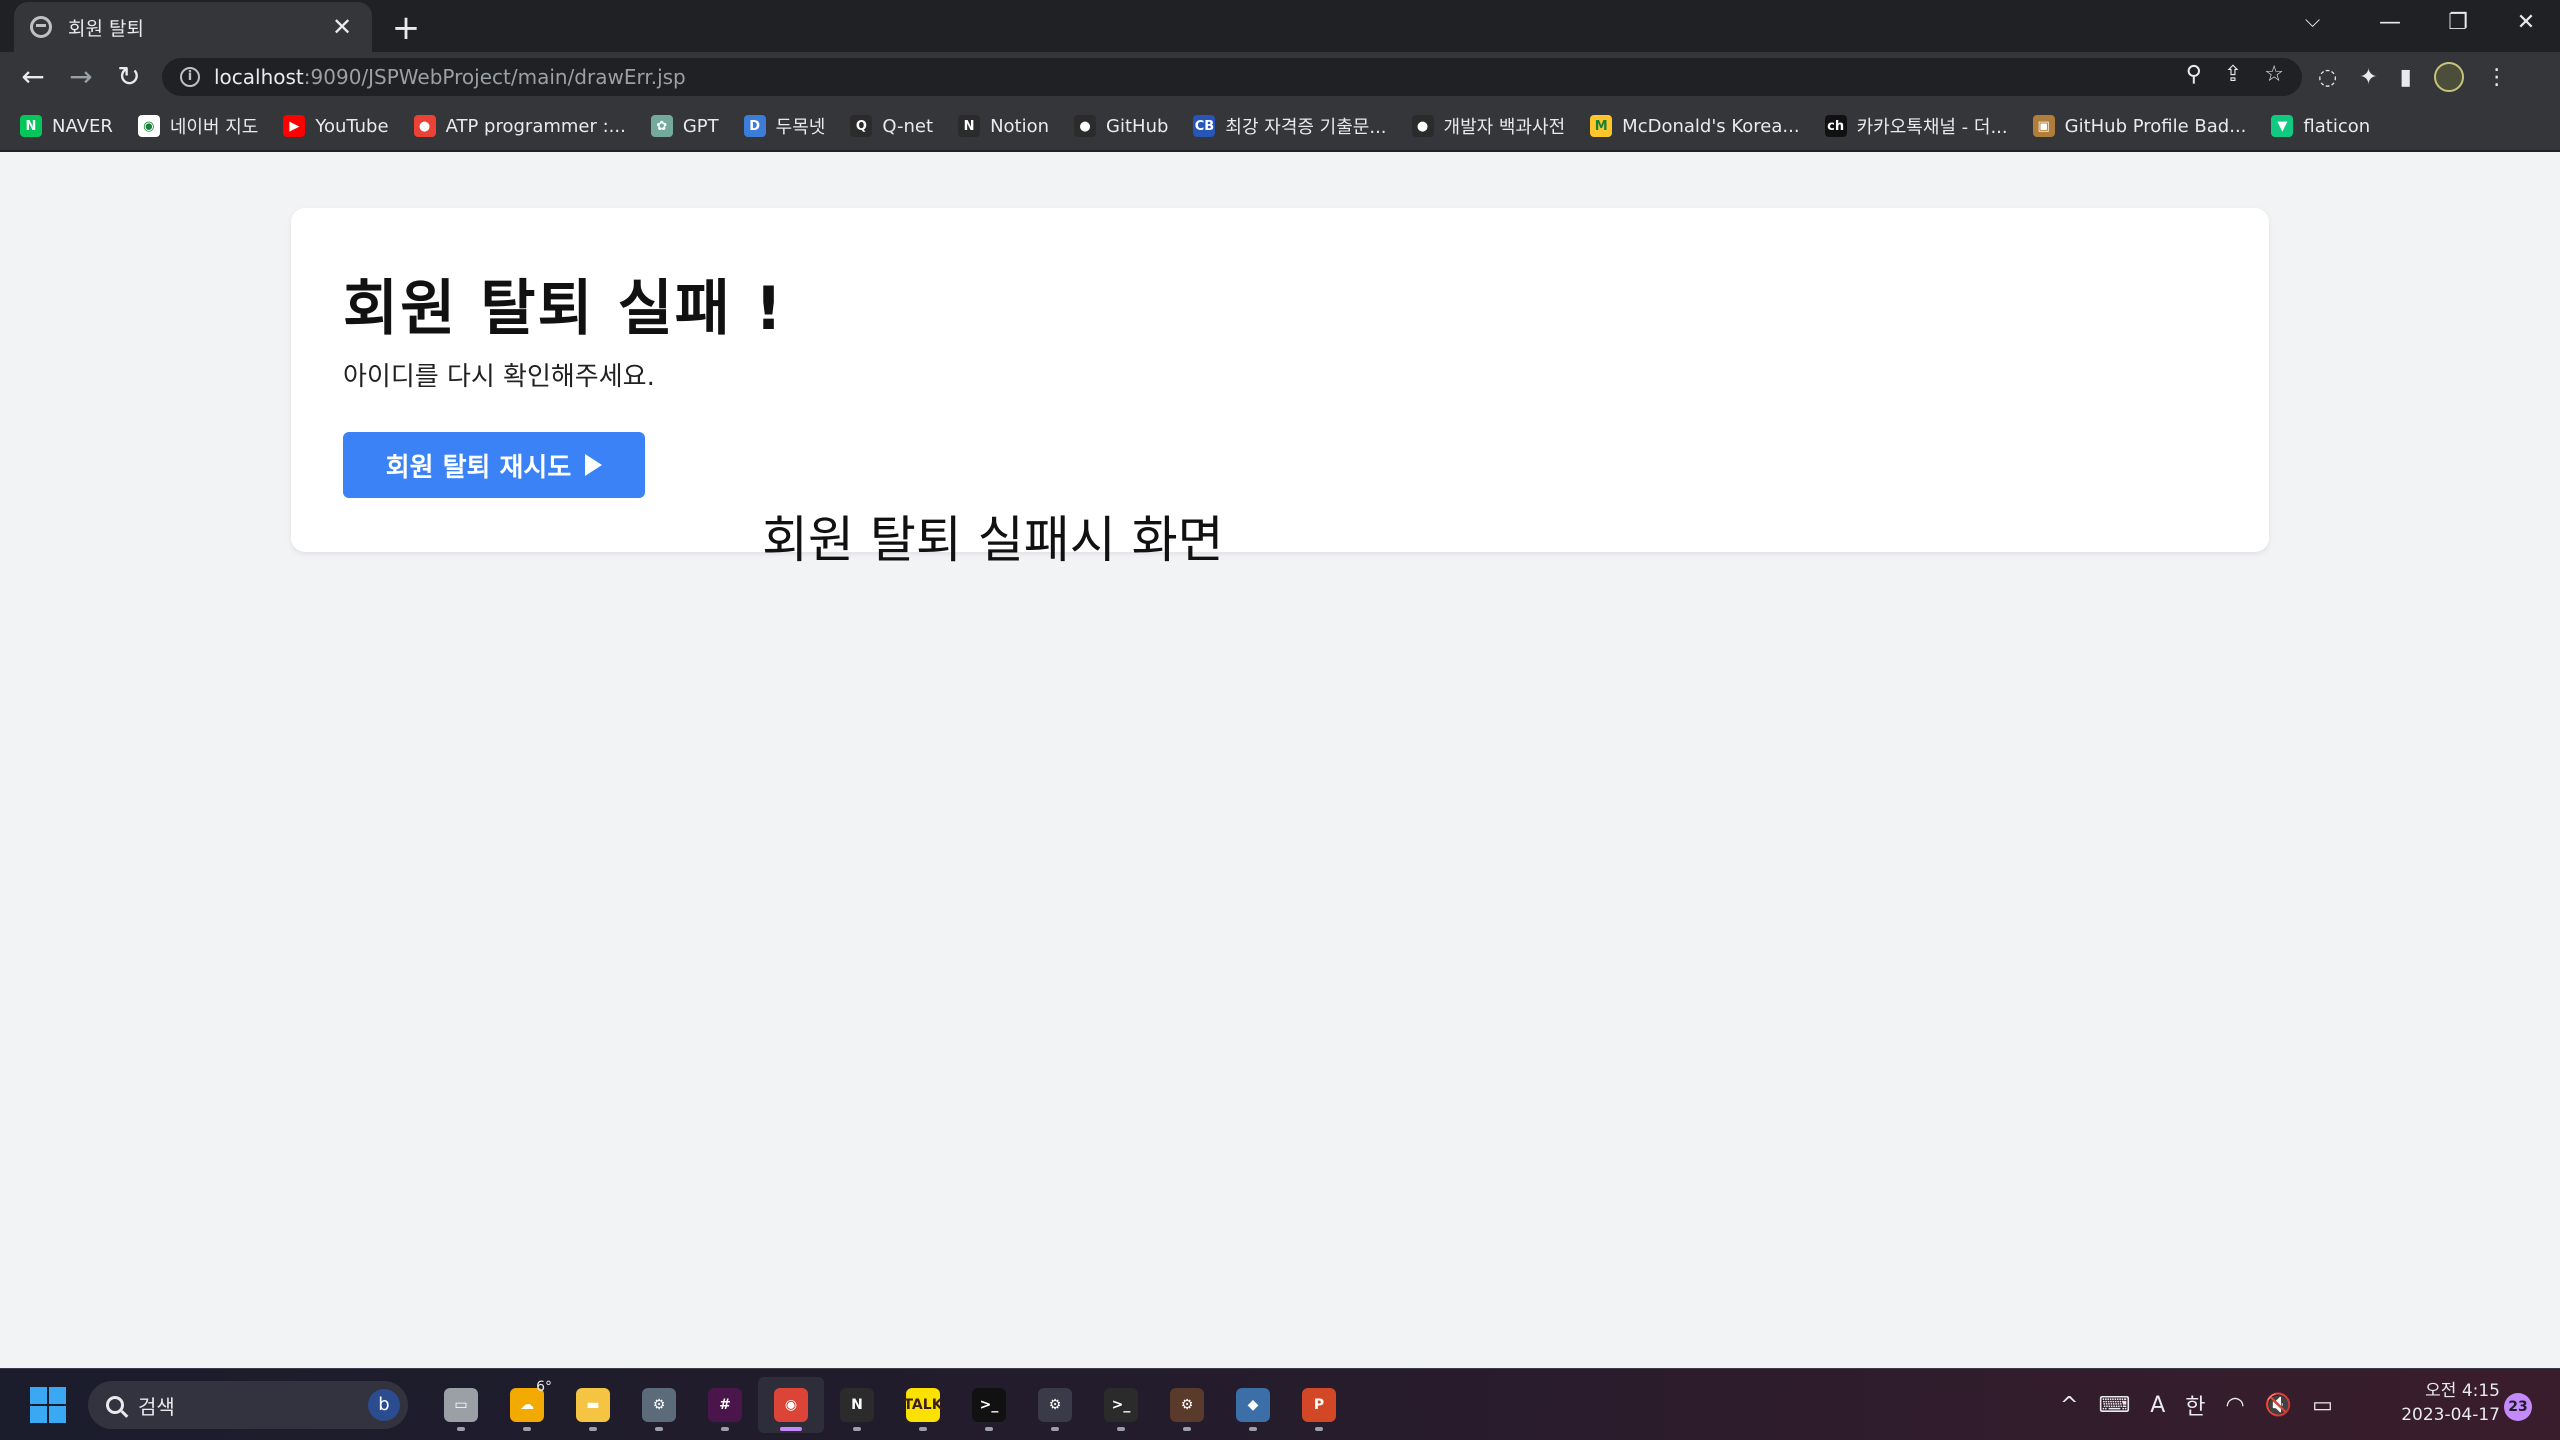 The width and height of the screenshot is (2560, 1440). I want to click on taskbar-app: ▬, so click(593, 1405).